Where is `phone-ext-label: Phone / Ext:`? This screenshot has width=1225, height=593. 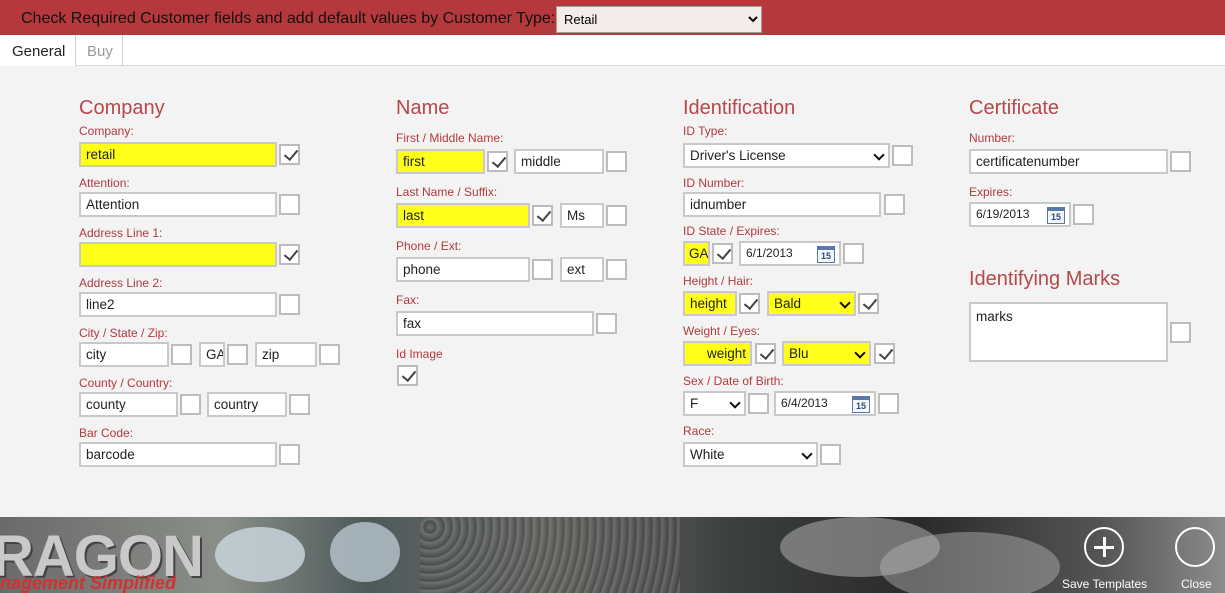 phone-ext-label: Phone / Ext: is located at coordinates (429, 246).